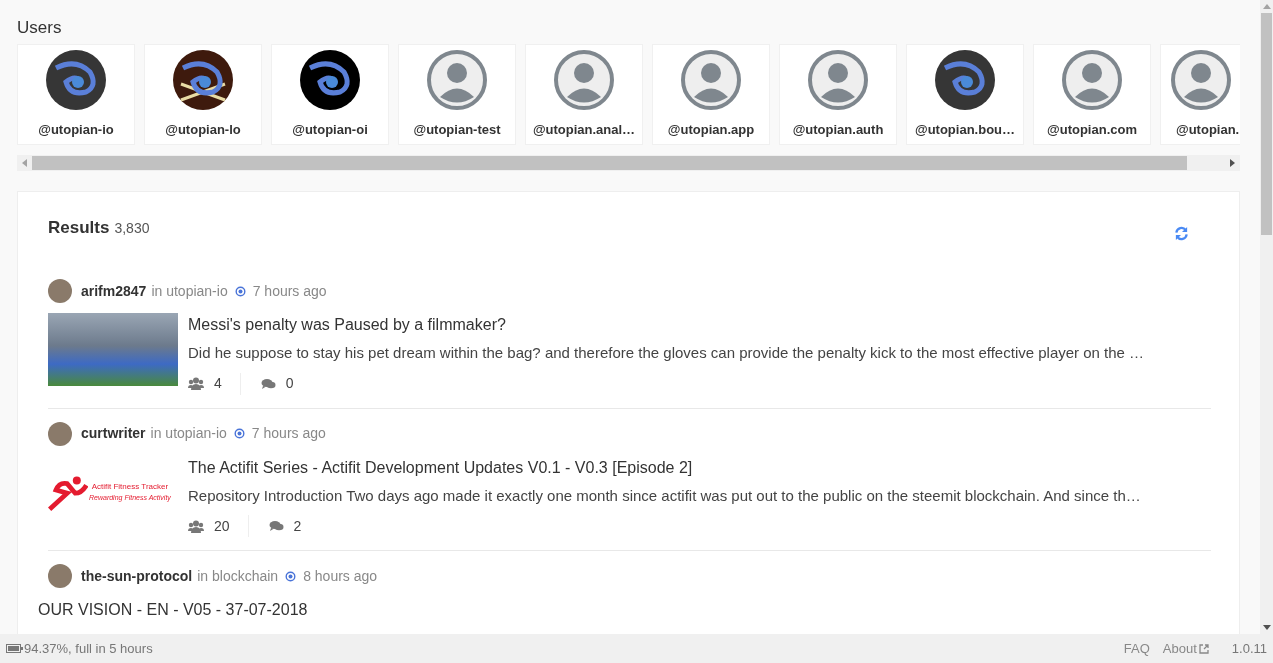 The height and width of the screenshot is (663, 1273). I want to click on user-card: @utopian-oi, so click(330, 94).